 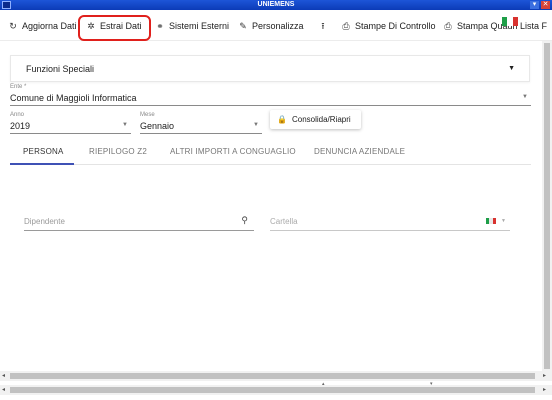 What do you see at coordinates (70, 123) in the screenshot?
I see `anno-select: Anno 2019 ▼` at bounding box center [70, 123].